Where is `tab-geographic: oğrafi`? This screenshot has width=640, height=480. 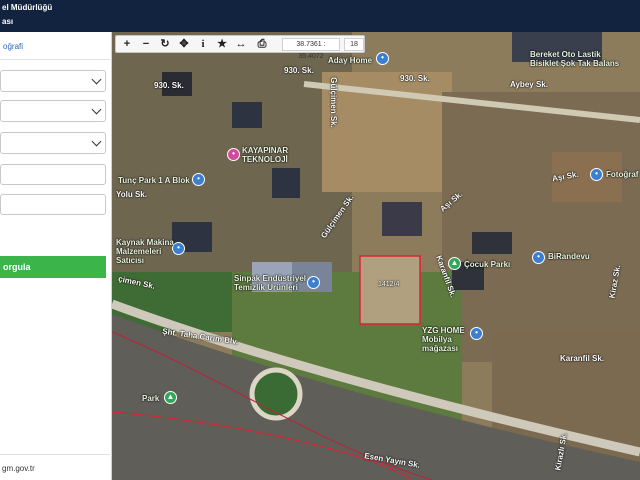 tab-geographic: oğrafi is located at coordinates (56, 48).